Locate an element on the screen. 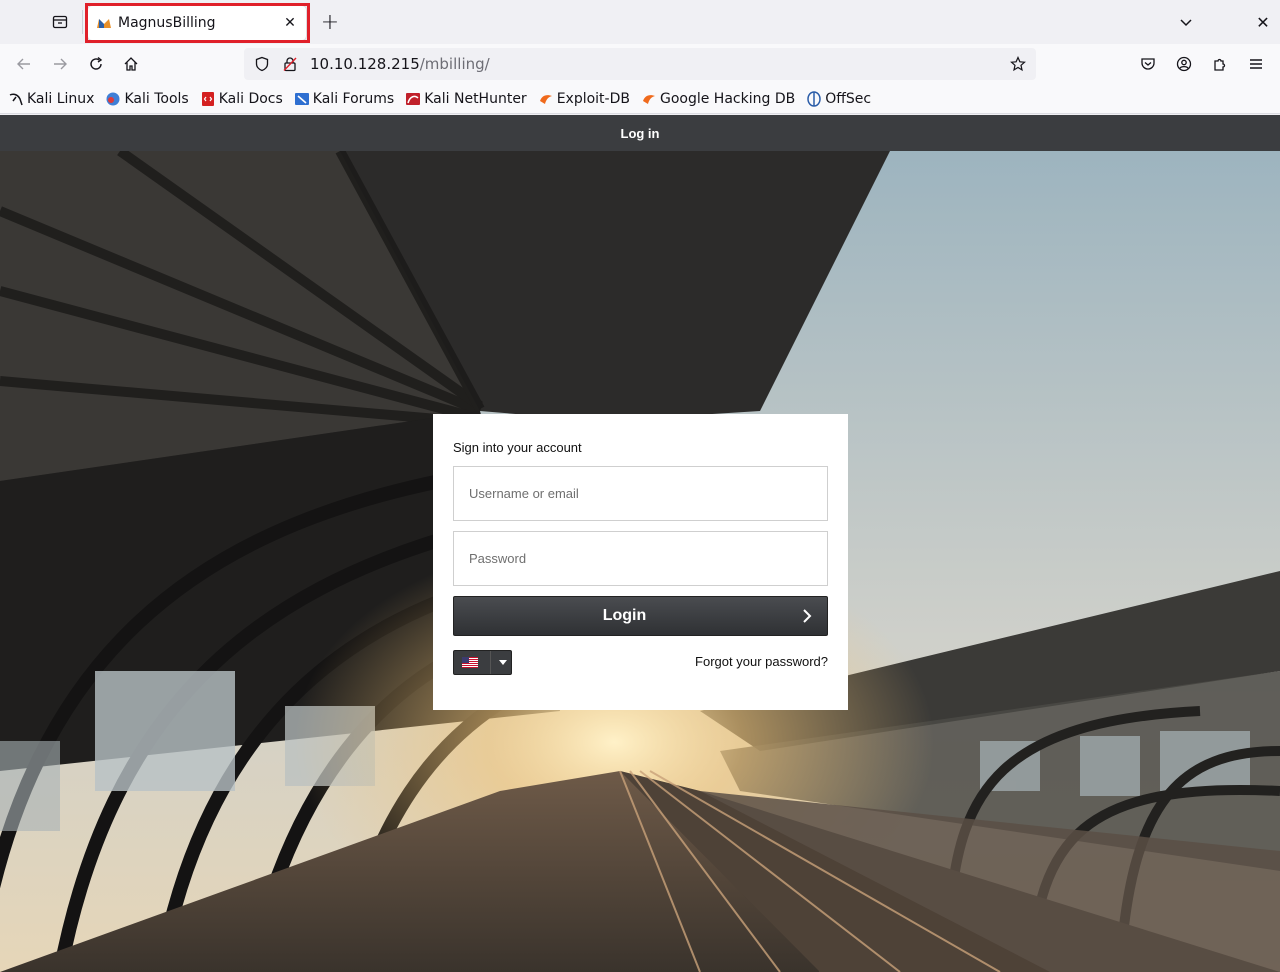 This screenshot has height=972, width=1280. home-button is located at coordinates (131, 64).